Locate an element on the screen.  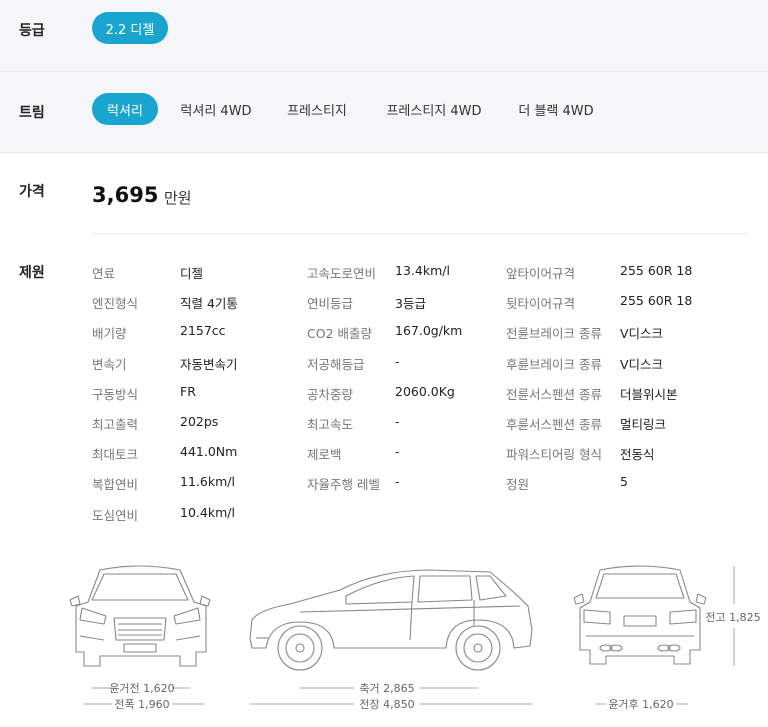
trim-chip-prestige: 프레스티지 is located at coordinates (317, 109).